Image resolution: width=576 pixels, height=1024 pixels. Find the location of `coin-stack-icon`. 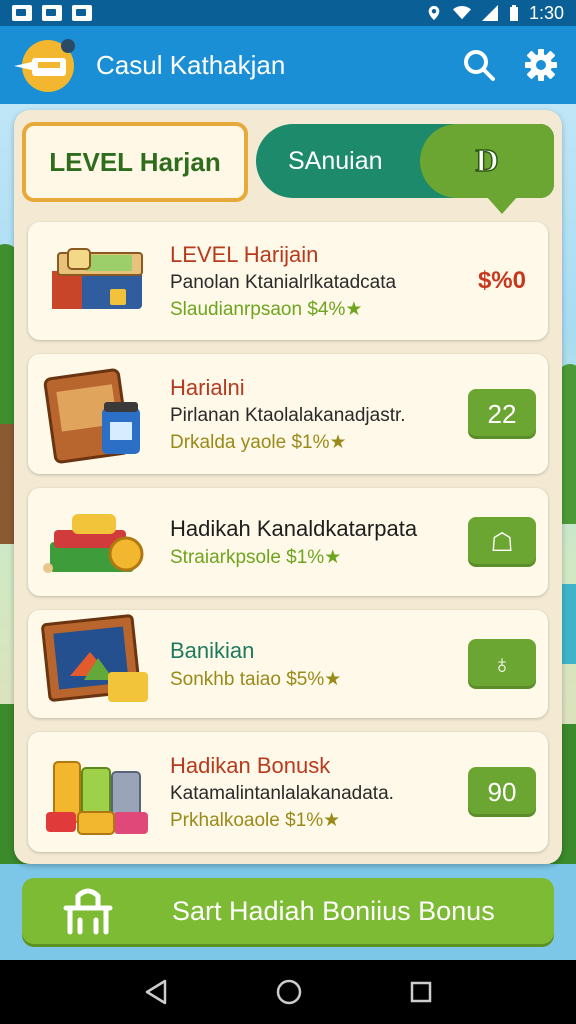

coin-stack-icon is located at coordinates (99, 792).